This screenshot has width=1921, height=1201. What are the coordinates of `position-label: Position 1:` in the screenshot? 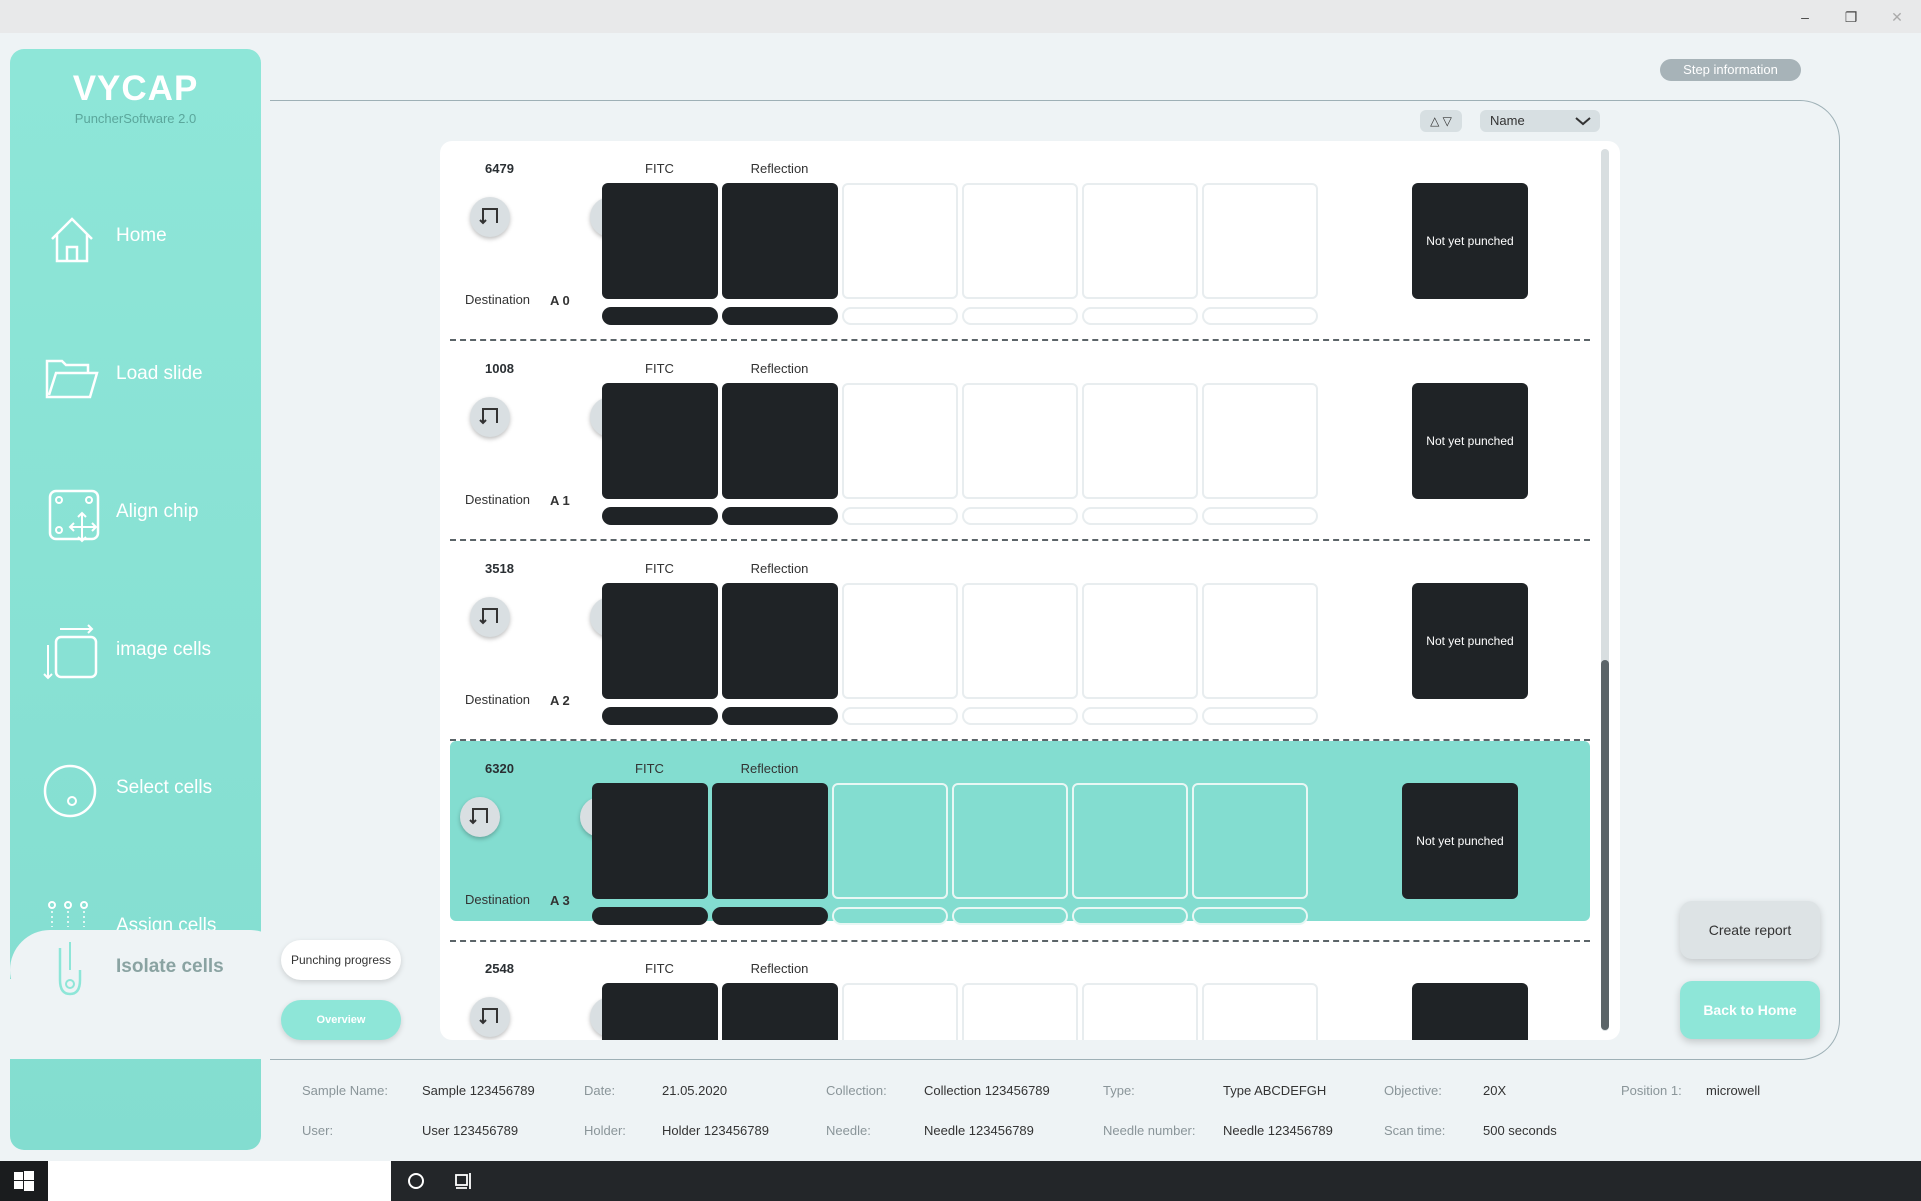 It's located at (1651, 1090).